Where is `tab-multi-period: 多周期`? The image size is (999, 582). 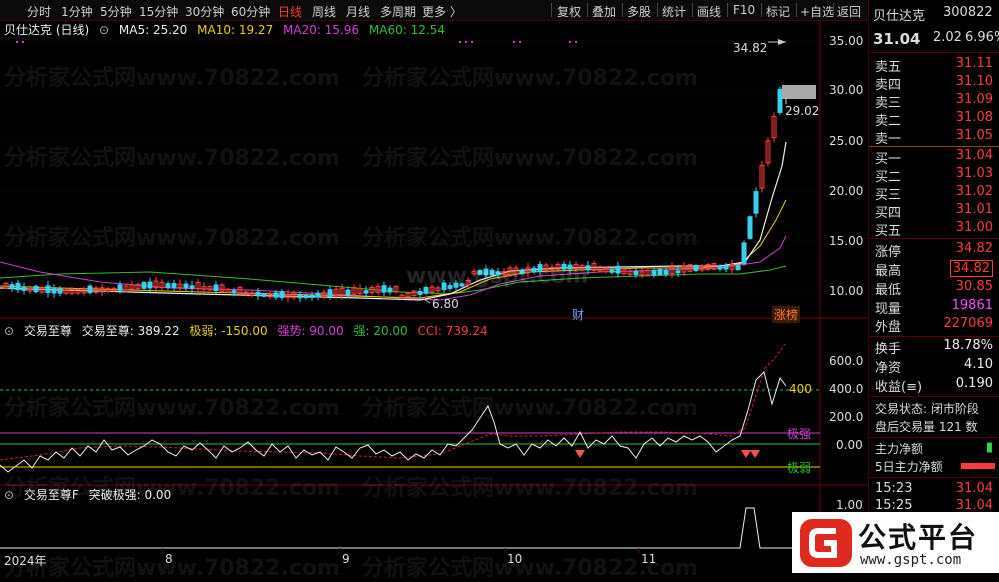 tab-multi-period: 多周期 is located at coordinates (398, 11).